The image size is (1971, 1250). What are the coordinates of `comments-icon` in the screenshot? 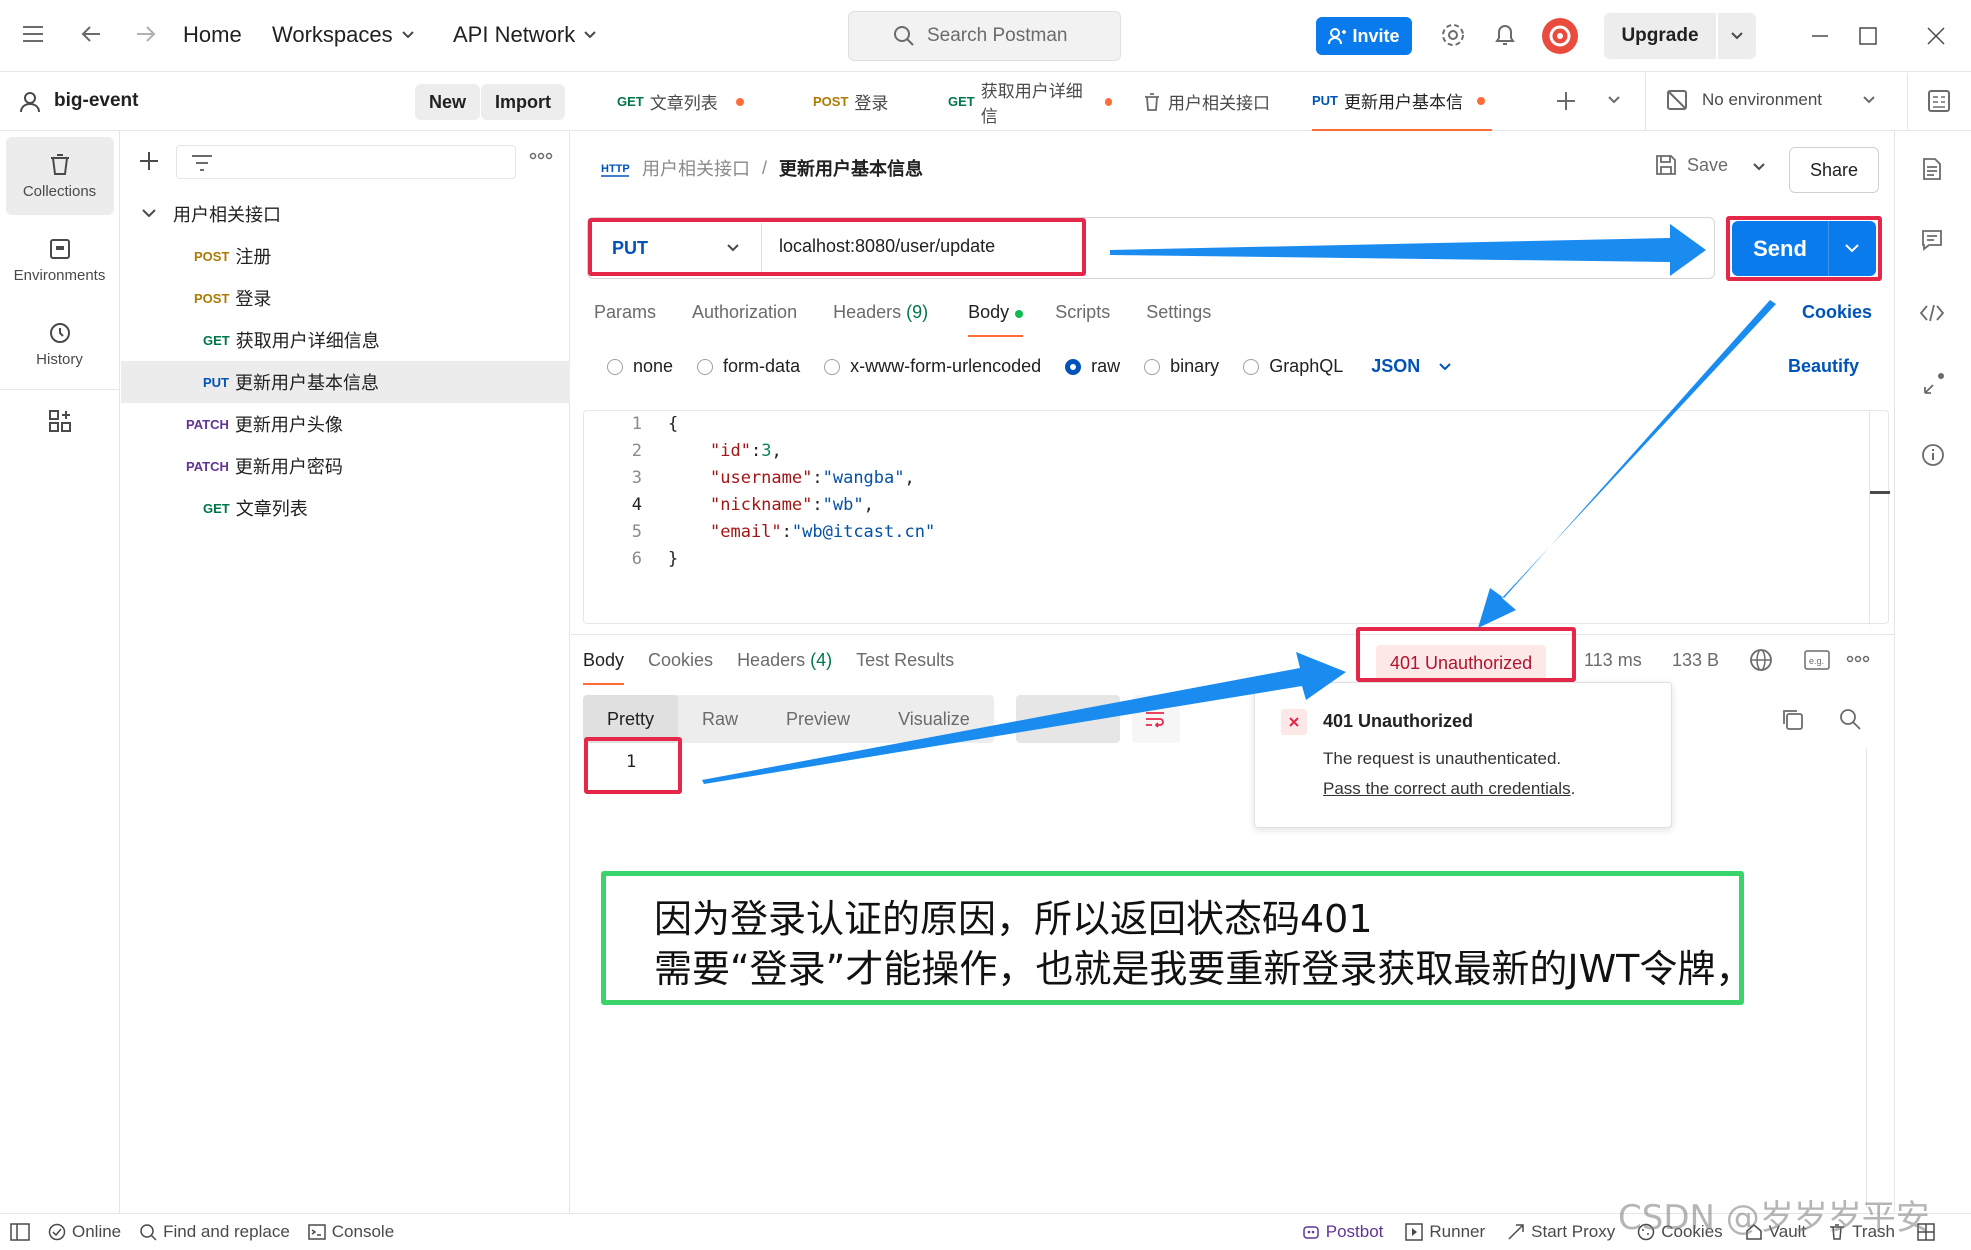 It's located at (1932, 240).